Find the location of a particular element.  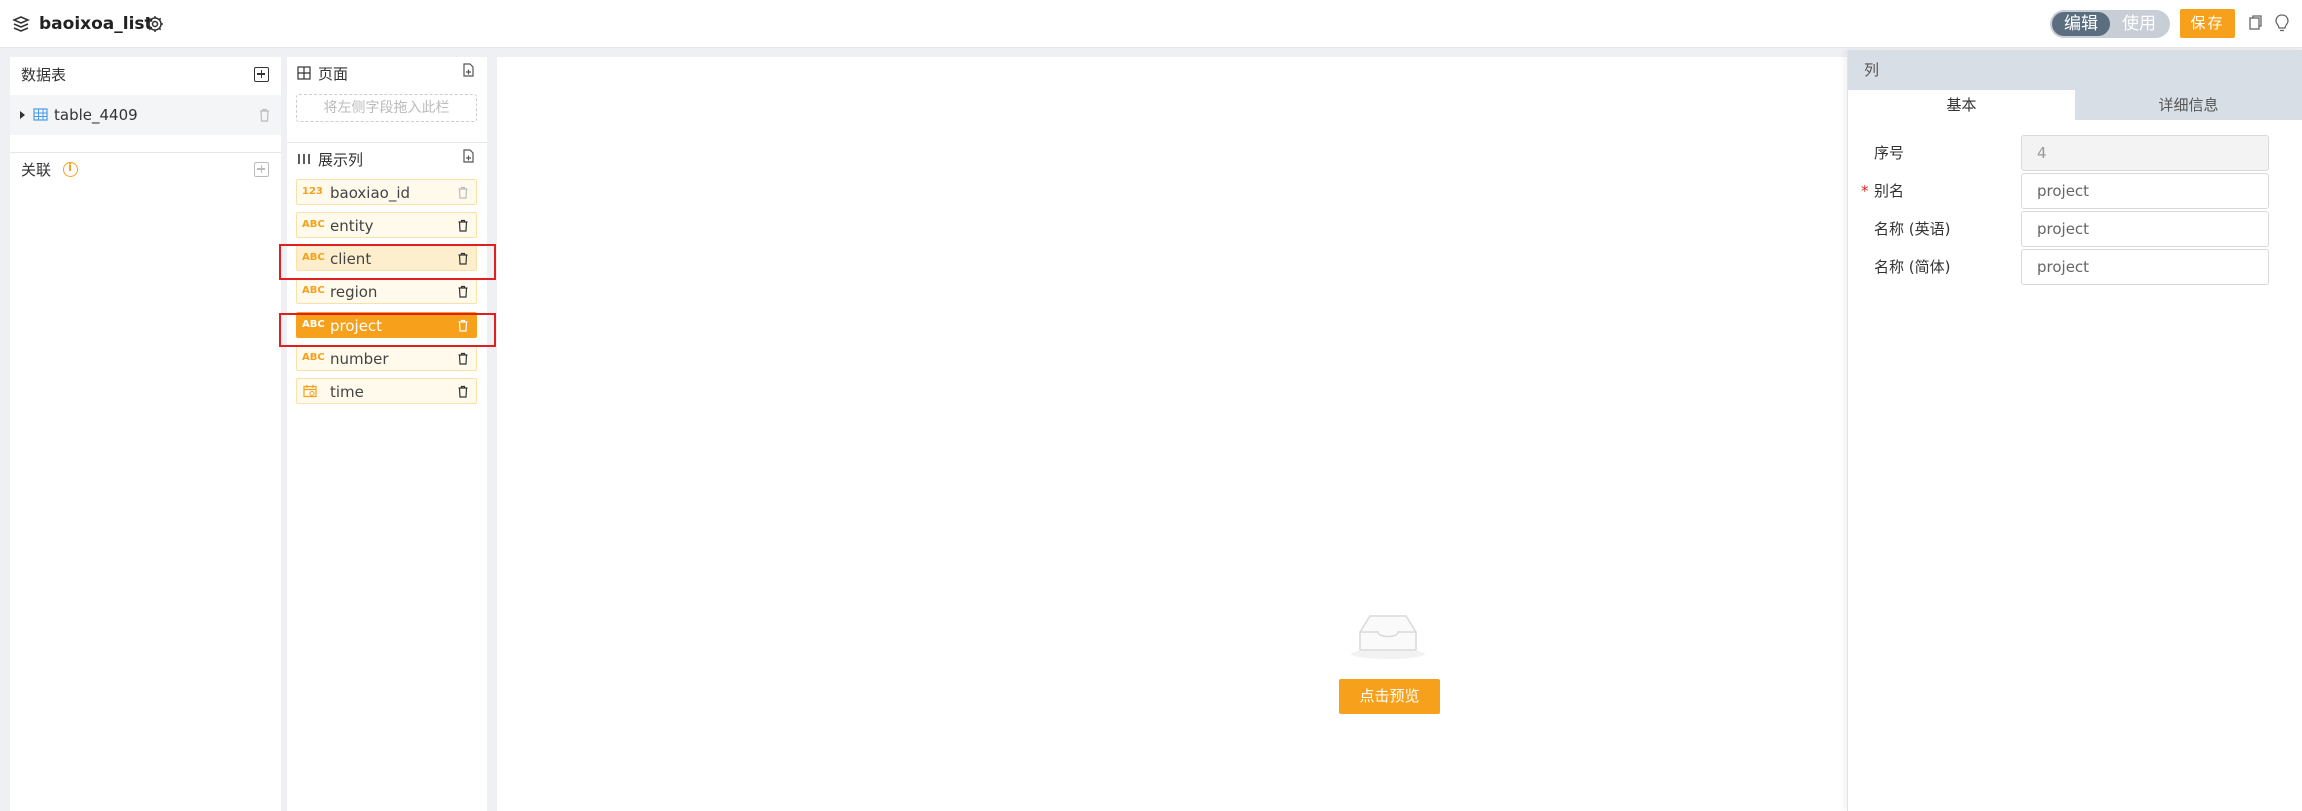

name-en-label: 名称 (英语) is located at coordinates (1912, 229).